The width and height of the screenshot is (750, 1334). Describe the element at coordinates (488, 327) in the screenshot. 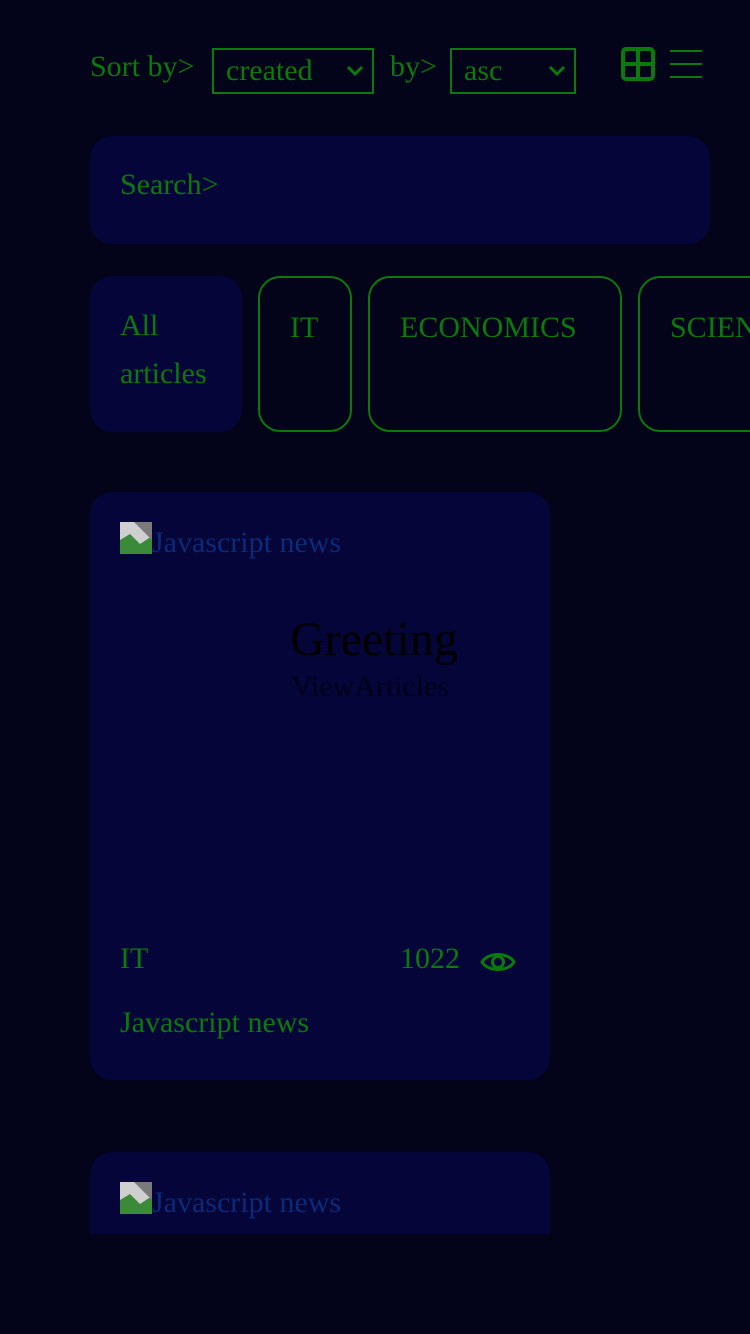

I see `tab-label: ECONOMICS` at that location.